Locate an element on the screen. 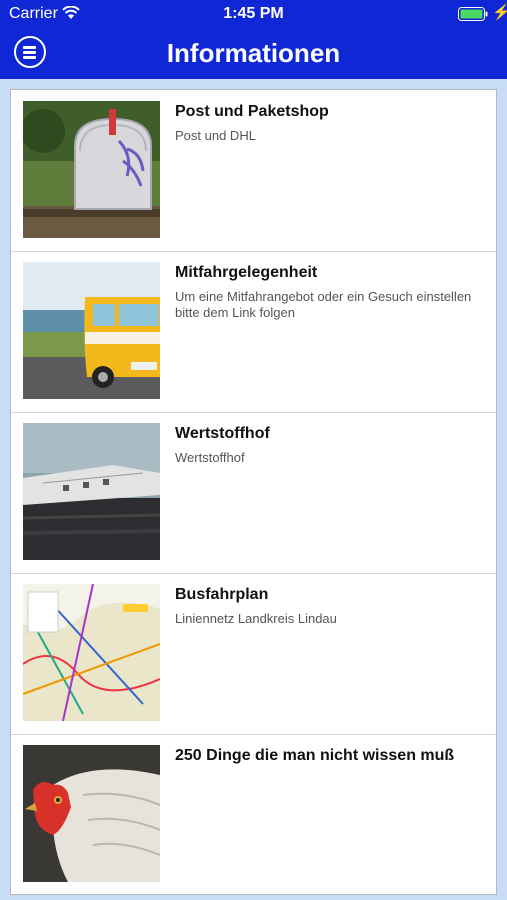 The image size is (507, 900). charging-icon: ⚡ is located at coordinates (499, 12).